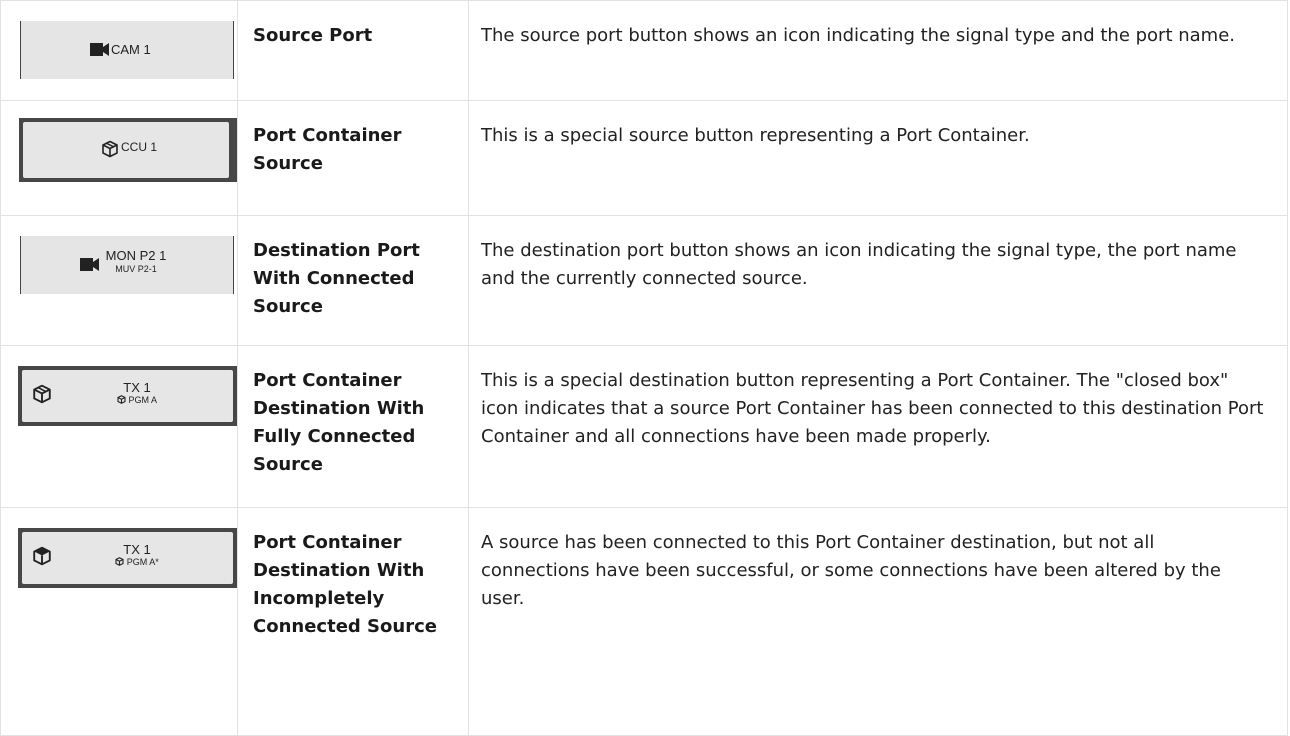 The image size is (1290, 736). What do you see at coordinates (119, 621) in the screenshot?
I see `button-image-cell: TX 1 PGM A*` at bounding box center [119, 621].